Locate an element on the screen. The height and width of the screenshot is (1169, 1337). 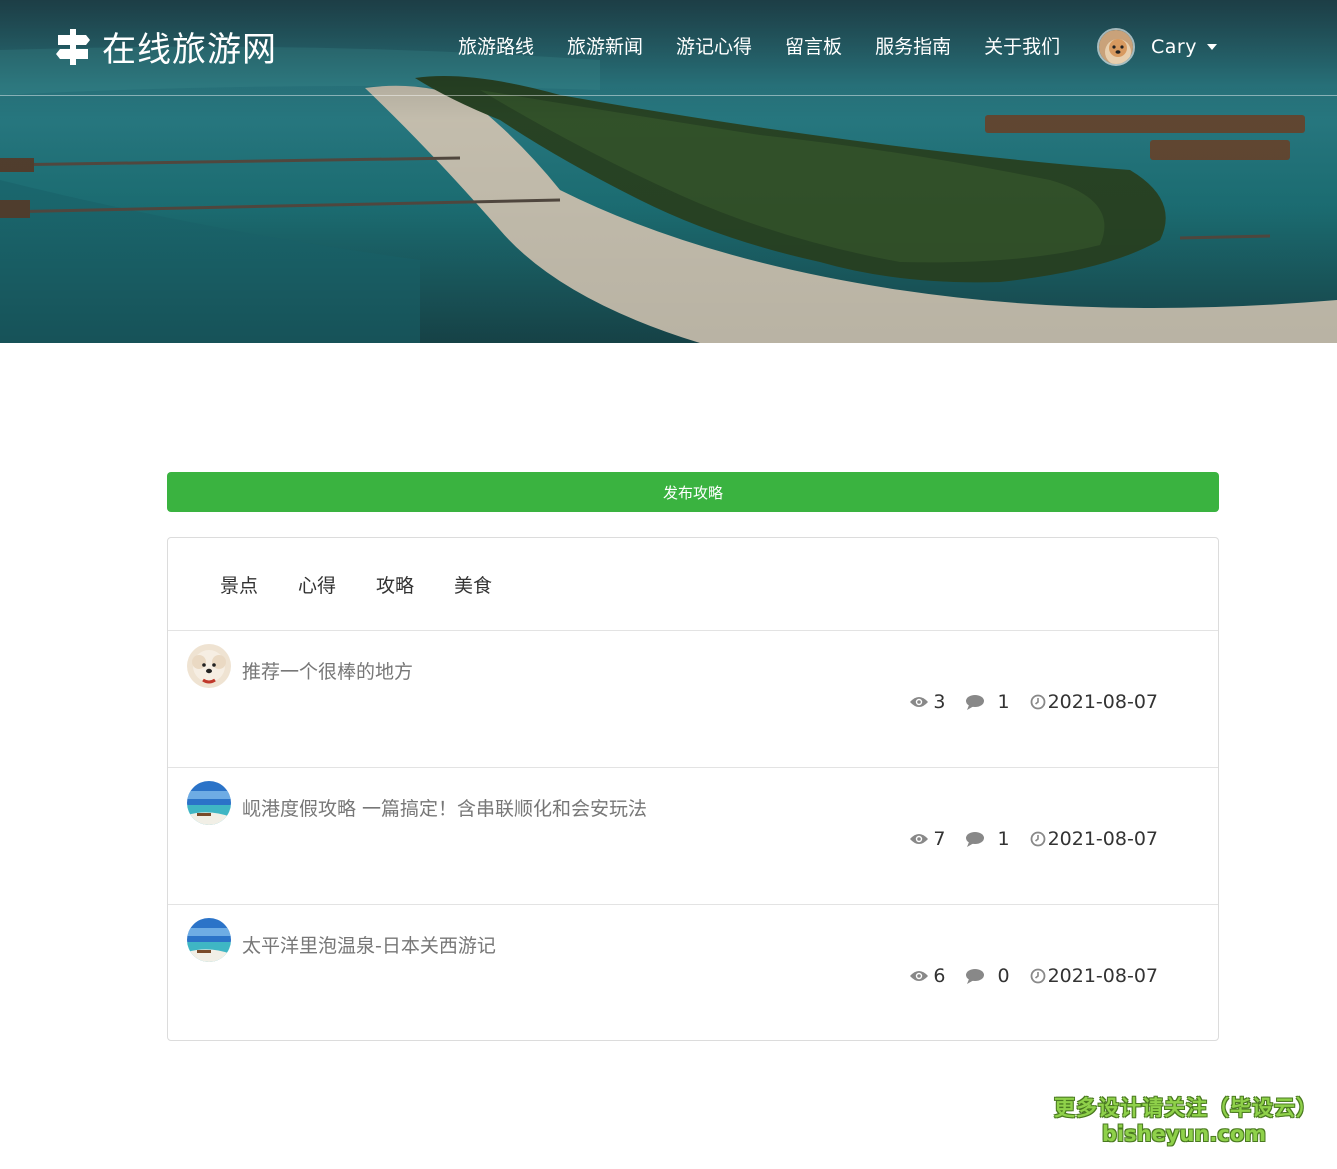
watermark-line-2: bisheyun.com is located at coordinates (1184, 1134).